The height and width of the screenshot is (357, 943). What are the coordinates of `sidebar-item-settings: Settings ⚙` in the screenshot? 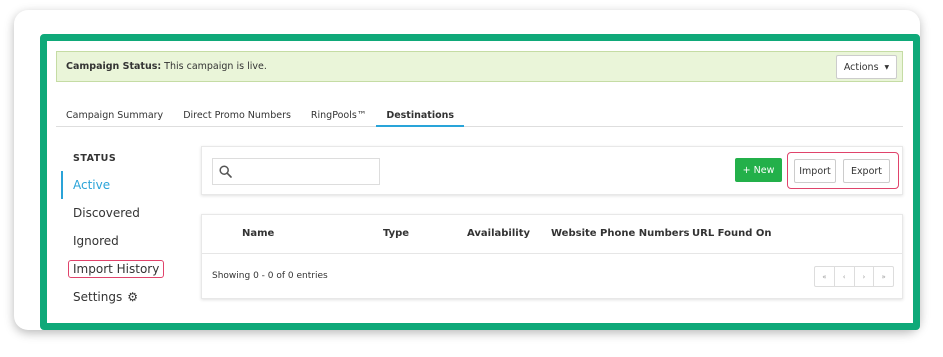 It's located at (116, 297).